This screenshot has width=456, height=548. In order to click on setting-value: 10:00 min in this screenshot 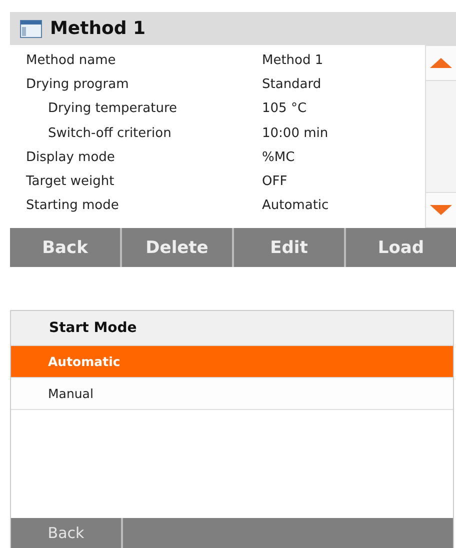, I will do `click(296, 133)`.